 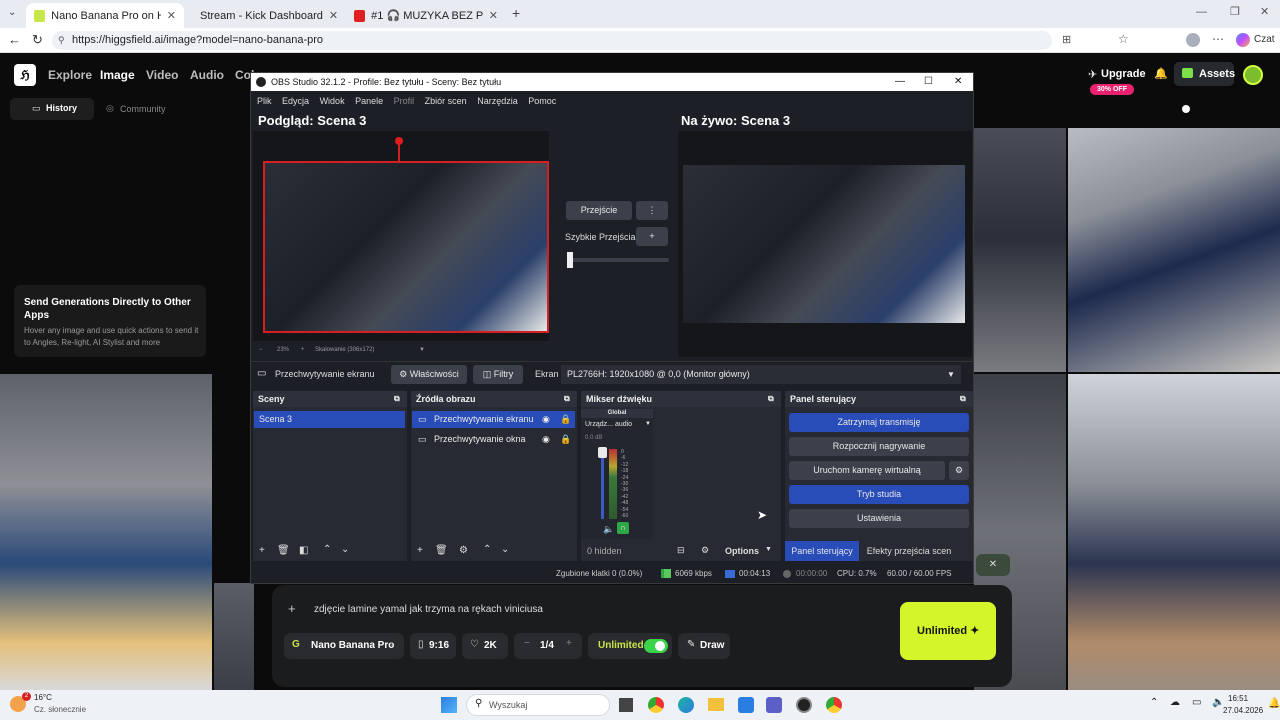 I want to click on tab-kick: Stream - Kick Dashboard ✕, so click(x=265, y=15).